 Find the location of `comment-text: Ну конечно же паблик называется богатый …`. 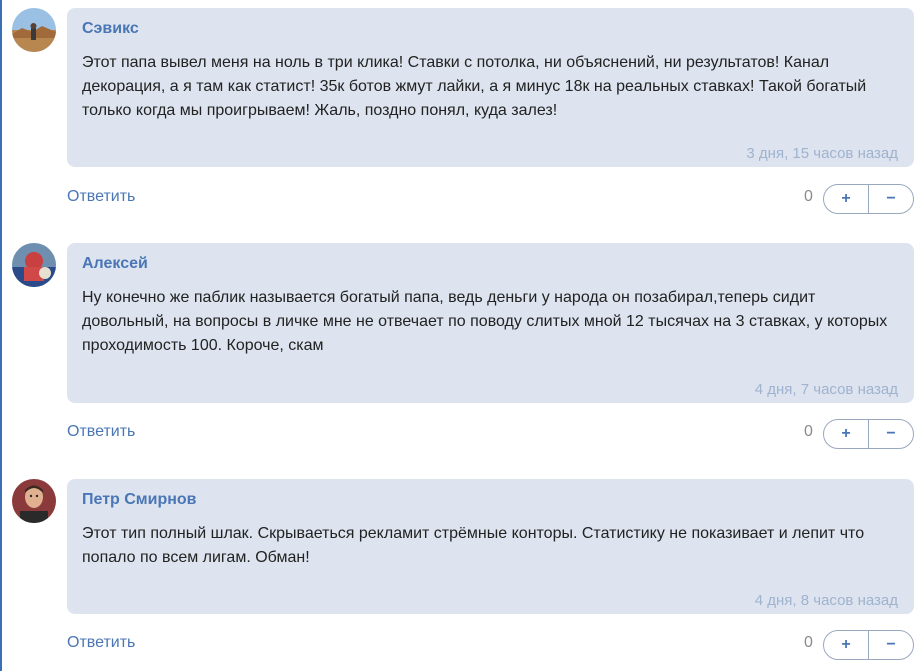

comment-text: Ну конечно же паблик называется богатый … is located at coordinates (485, 321).